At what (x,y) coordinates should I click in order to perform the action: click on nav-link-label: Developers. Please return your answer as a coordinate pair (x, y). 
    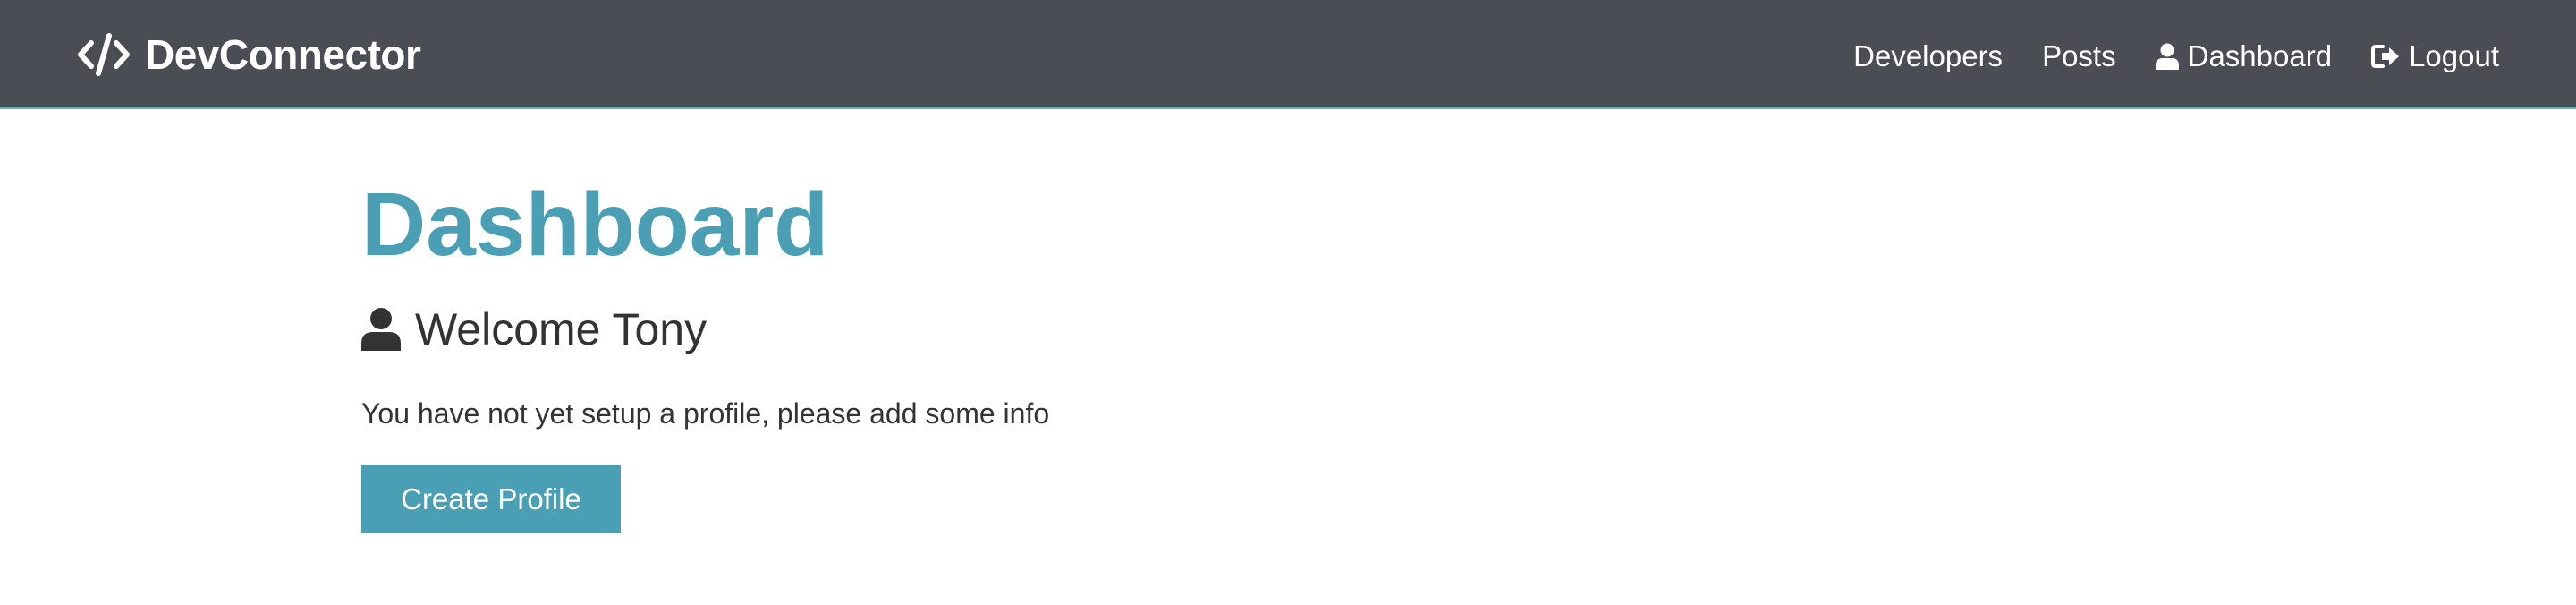
    Looking at the image, I should click on (1928, 55).